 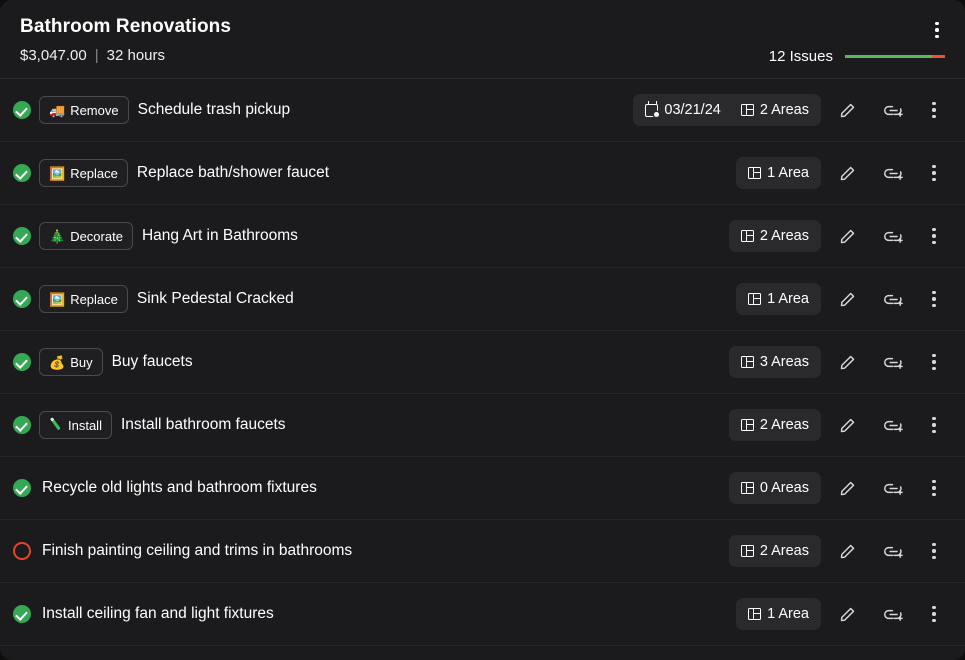 What do you see at coordinates (784, 488) in the screenshot?
I see `areas-label: 0 Areas` at bounding box center [784, 488].